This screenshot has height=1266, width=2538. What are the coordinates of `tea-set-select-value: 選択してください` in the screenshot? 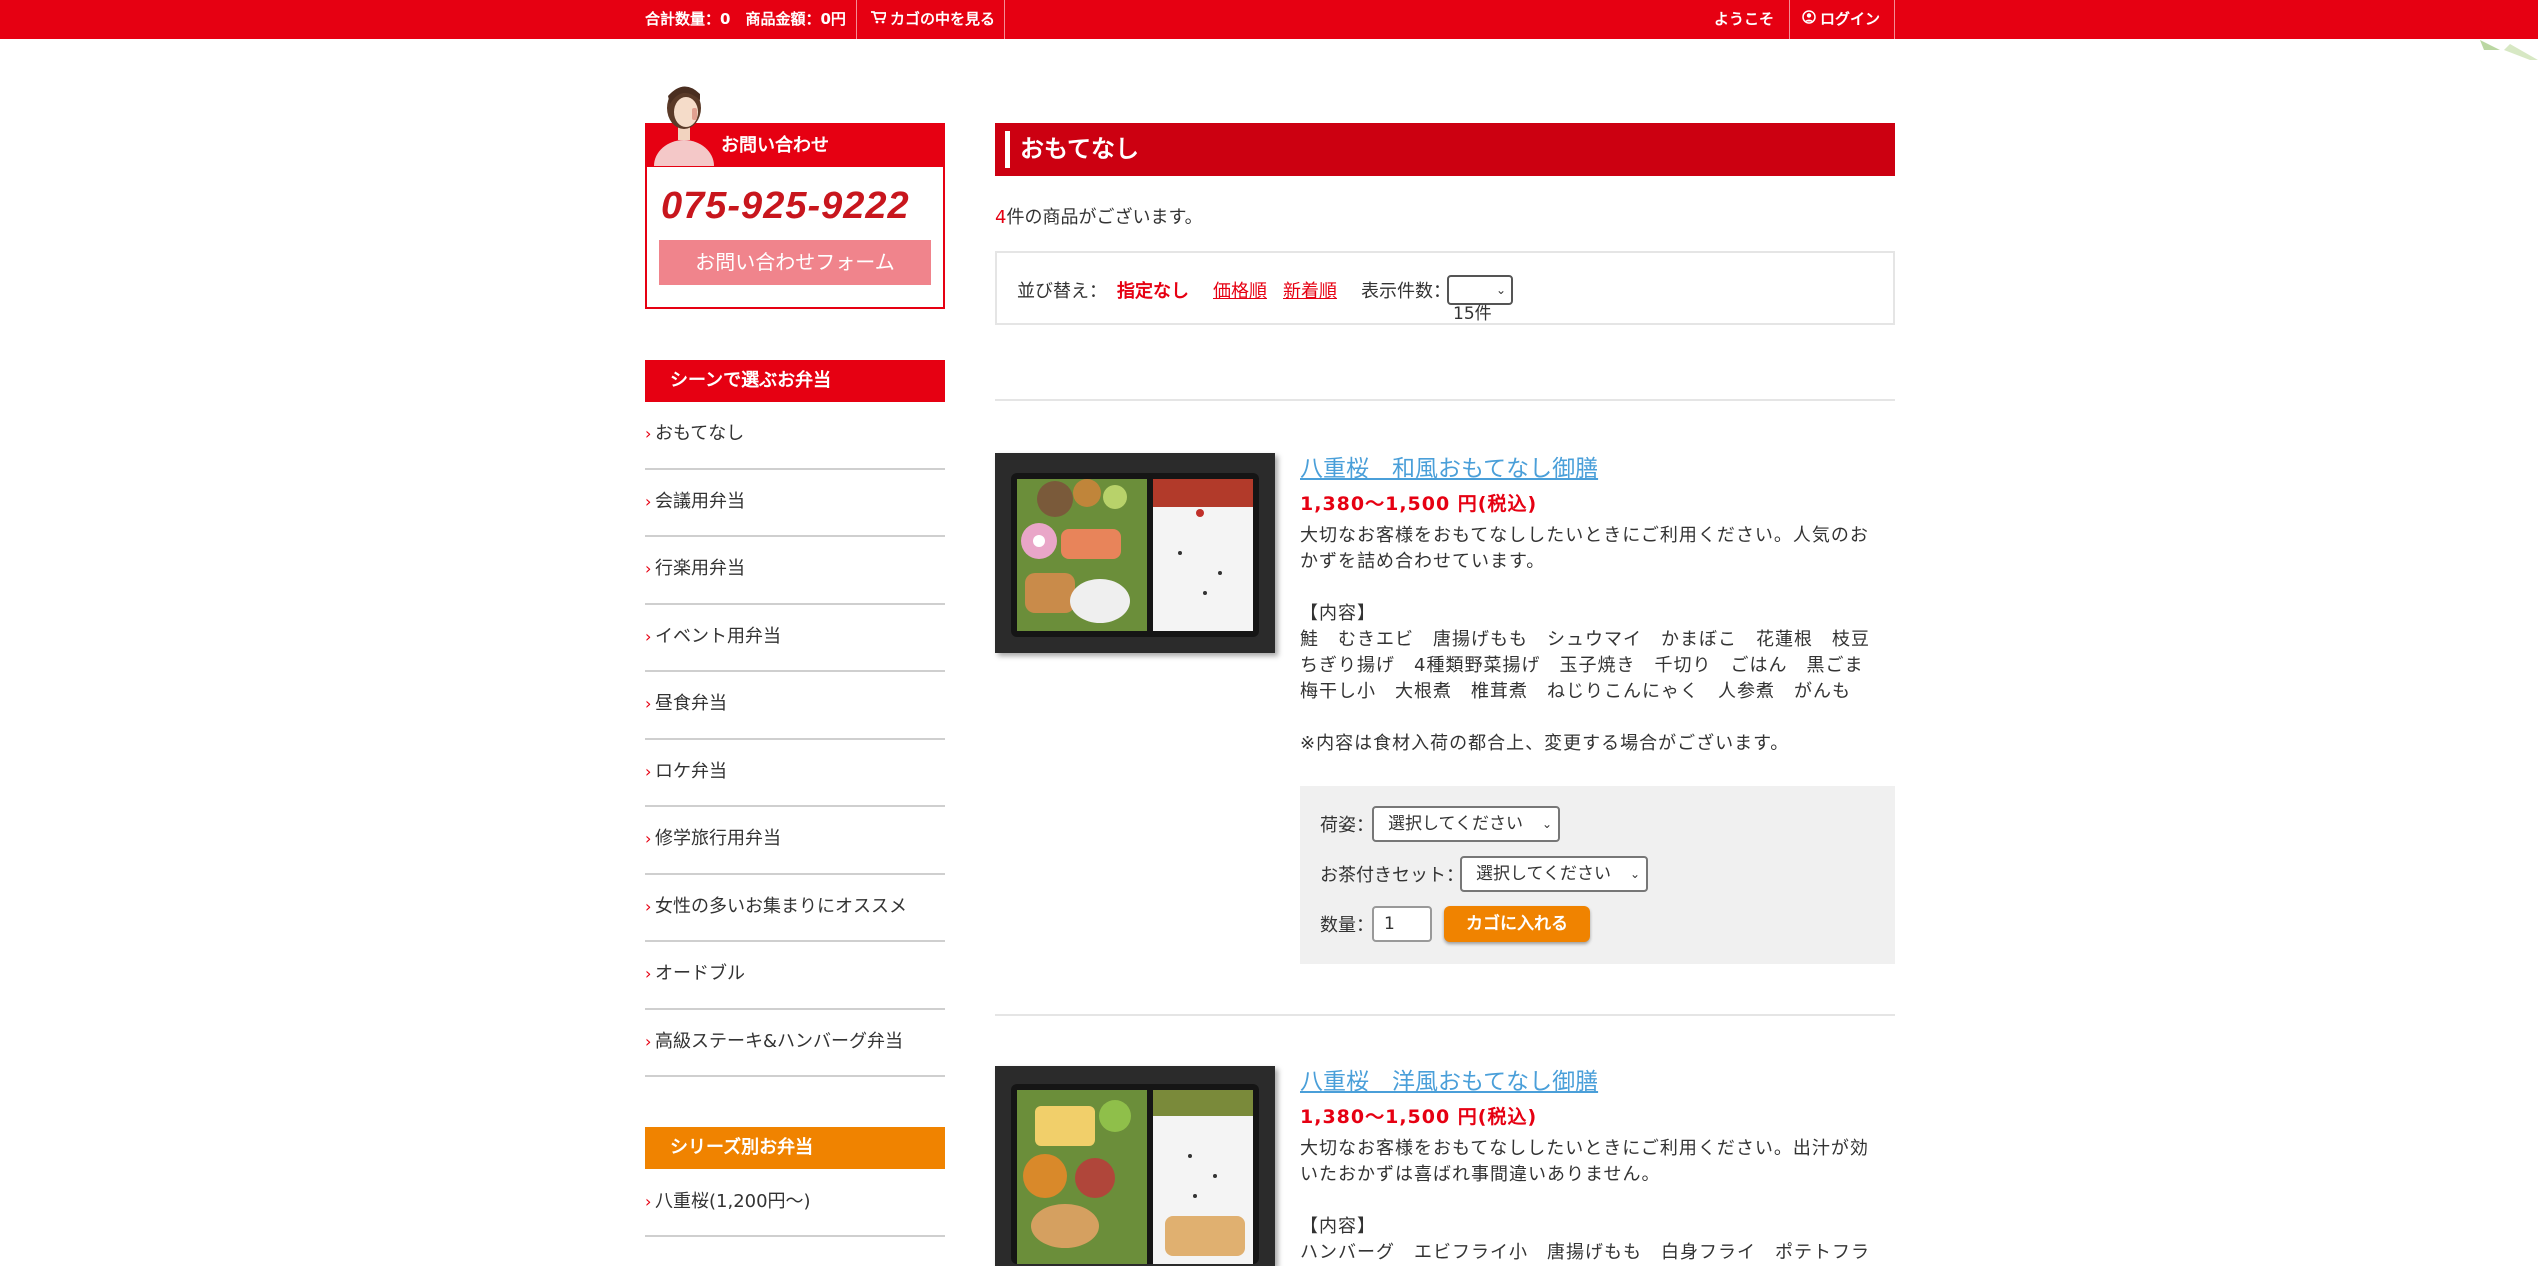 It's located at (1543, 874).